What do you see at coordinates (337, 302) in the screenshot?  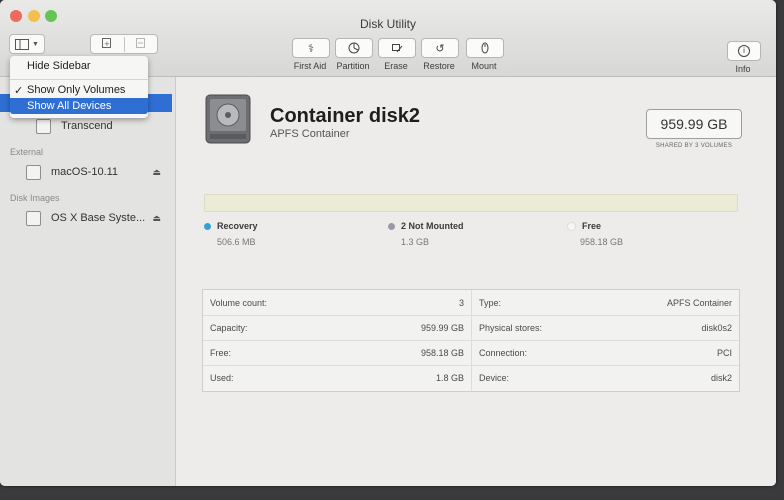 I see `info-row-volume-count: Volume count: 3` at bounding box center [337, 302].